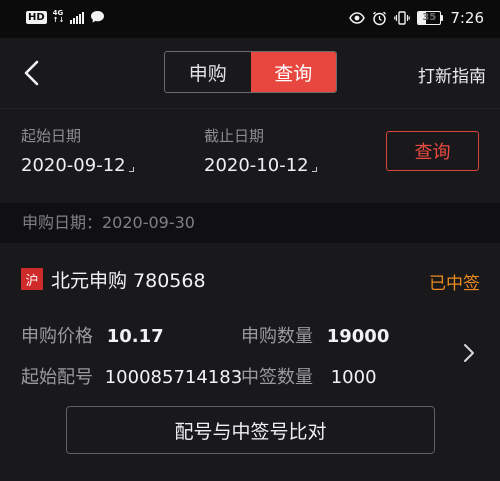 The image size is (500, 481). What do you see at coordinates (353, 377) in the screenshot?
I see `winning-quantity-value: 1000` at bounding box center [353, 377].